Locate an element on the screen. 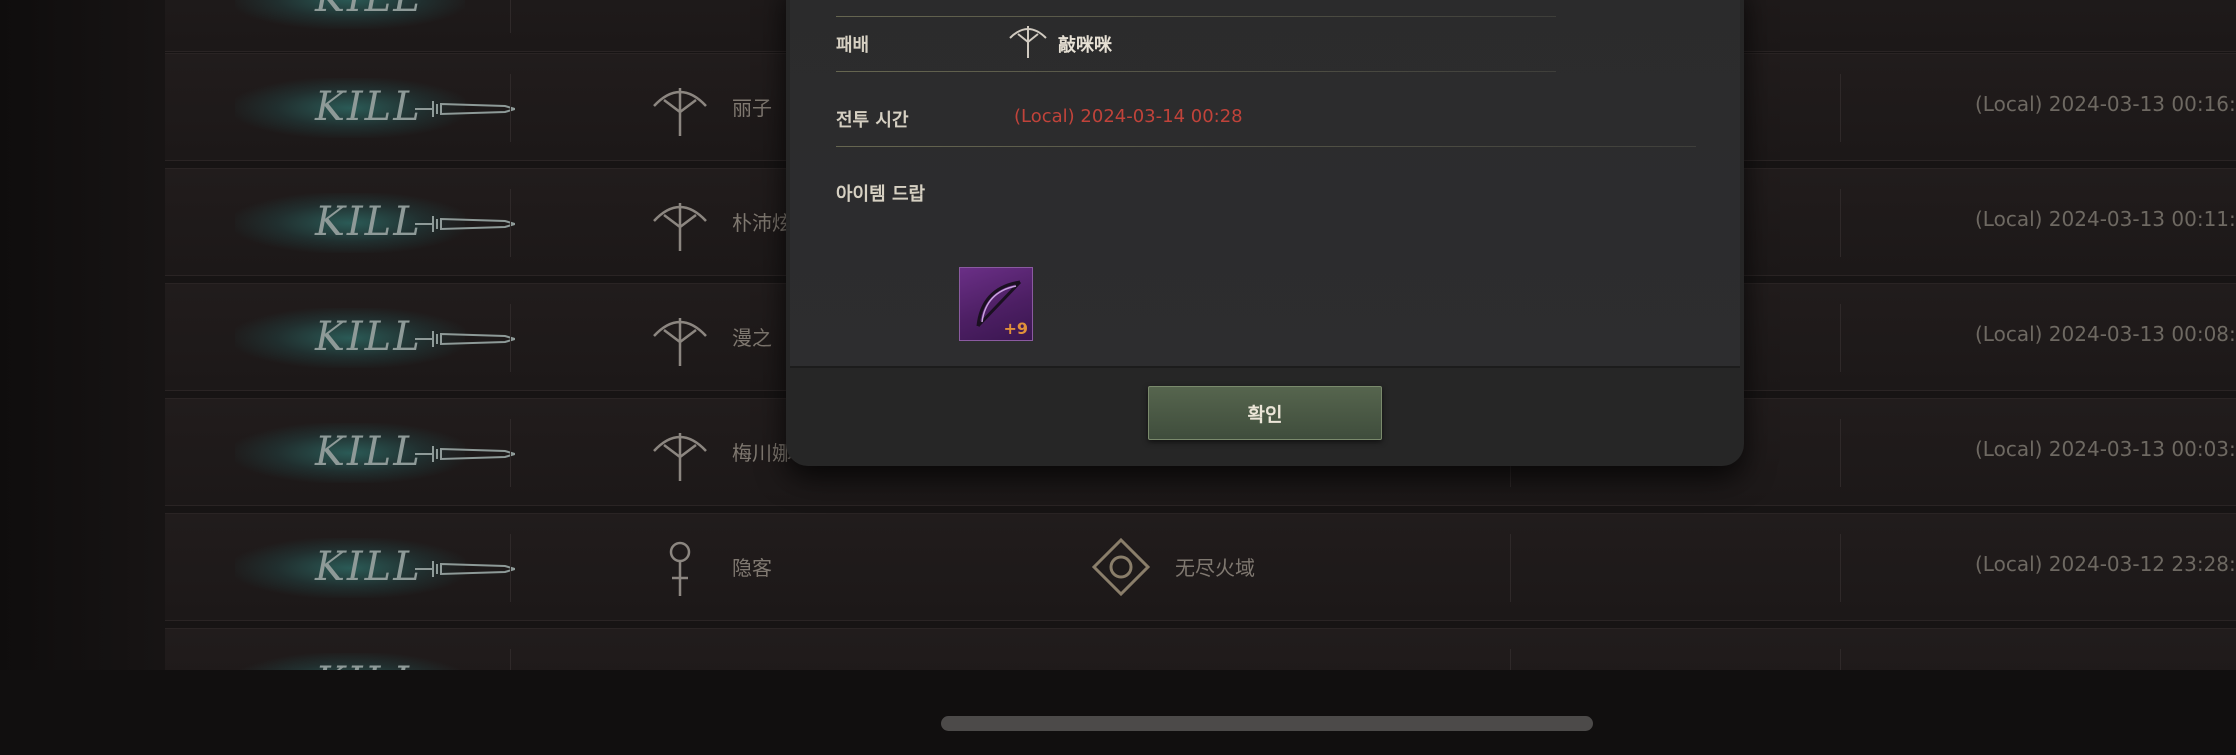 The height and width of the screenshot is (755, 2236). location-emblem-icon is located at coordinates (1121, 567).